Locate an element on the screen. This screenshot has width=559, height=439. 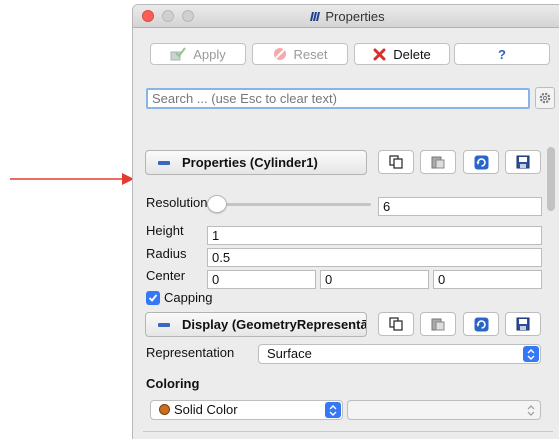
radius-field: 0.5 is located at coordinates (374, 257).